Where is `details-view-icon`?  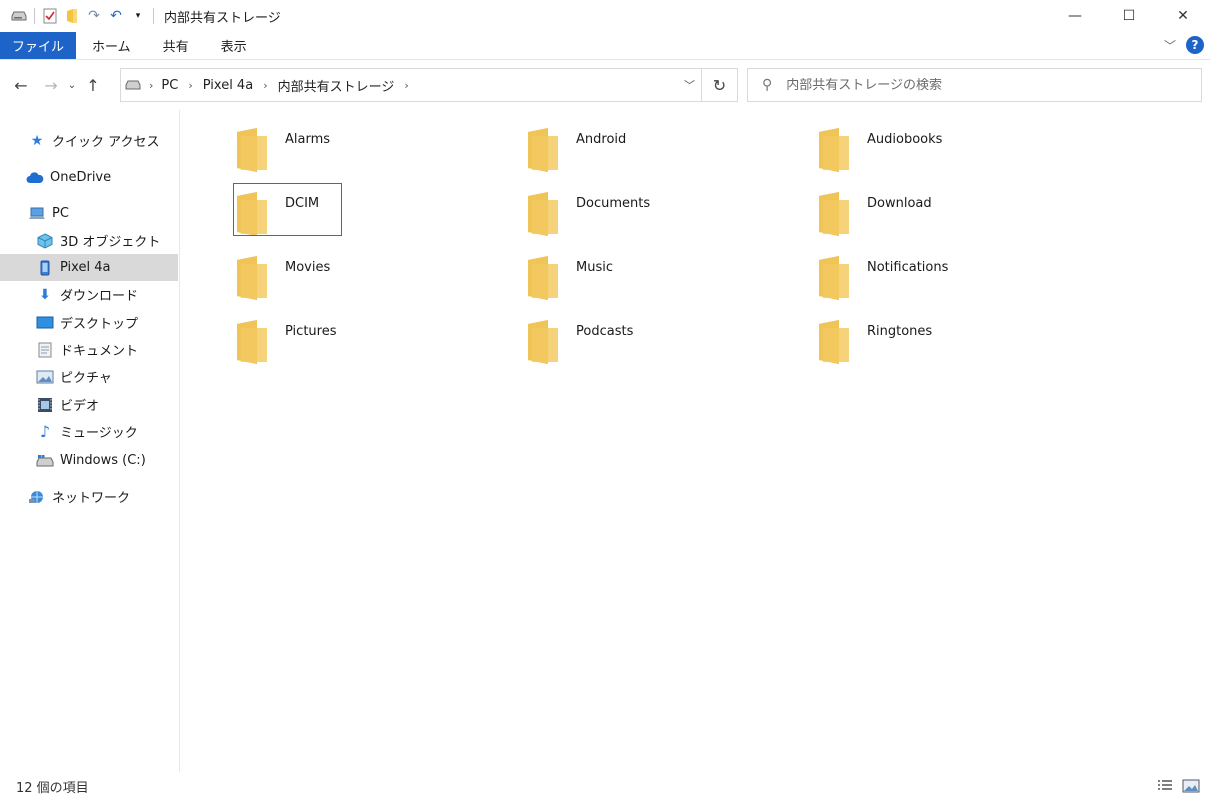
details-view-icon is located at coordinates (1165, 786).